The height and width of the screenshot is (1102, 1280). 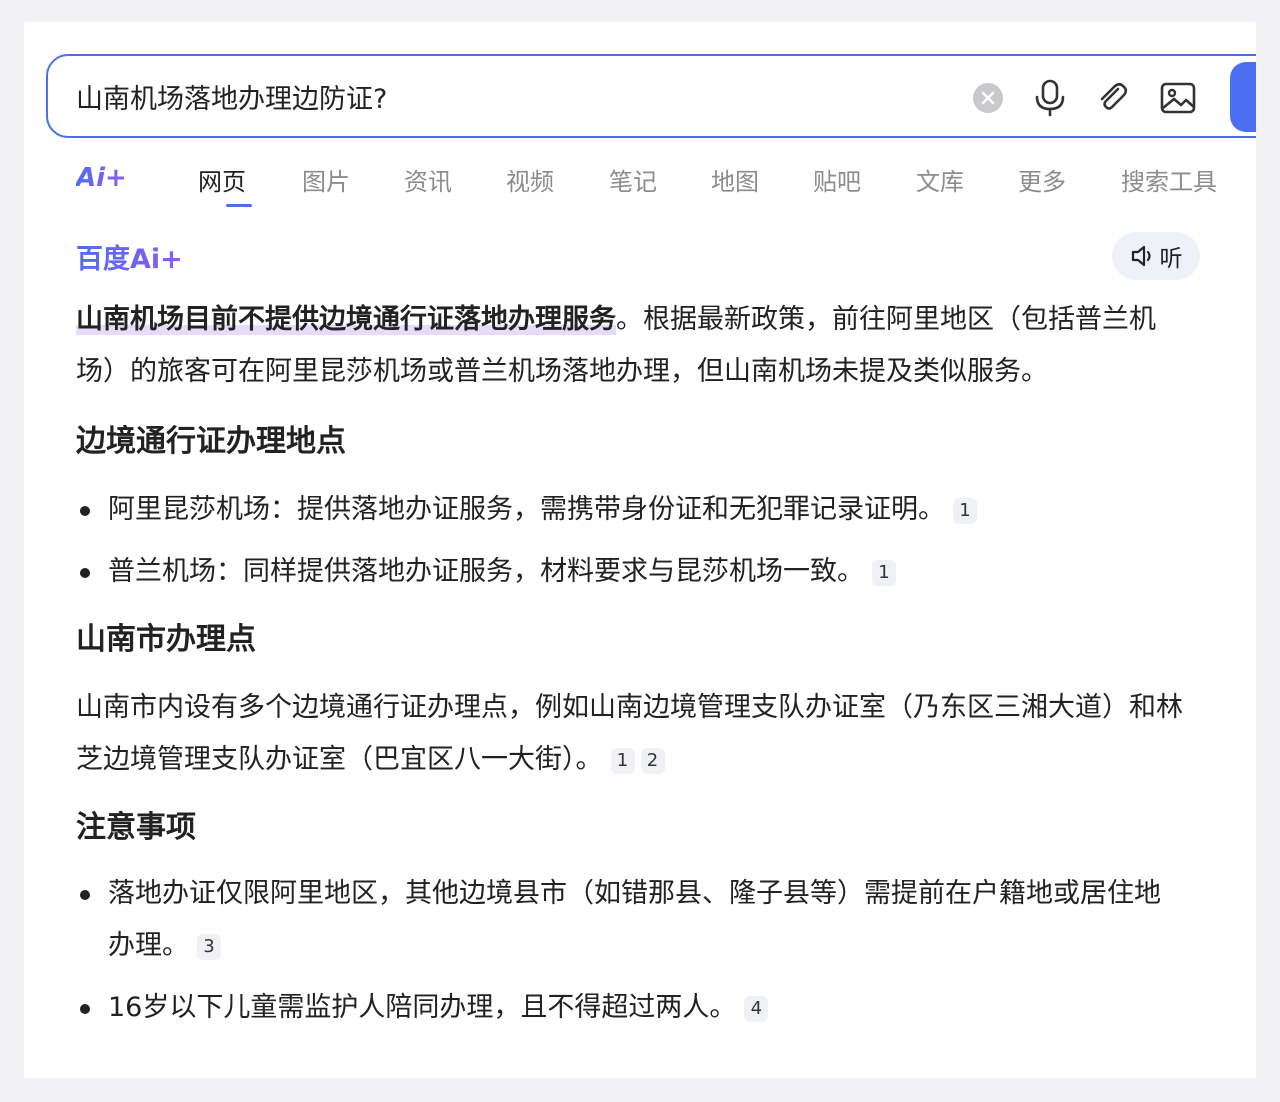 I want to click on section-heading-locations: 边境通行证办理地点, so click(x=211, y=441).